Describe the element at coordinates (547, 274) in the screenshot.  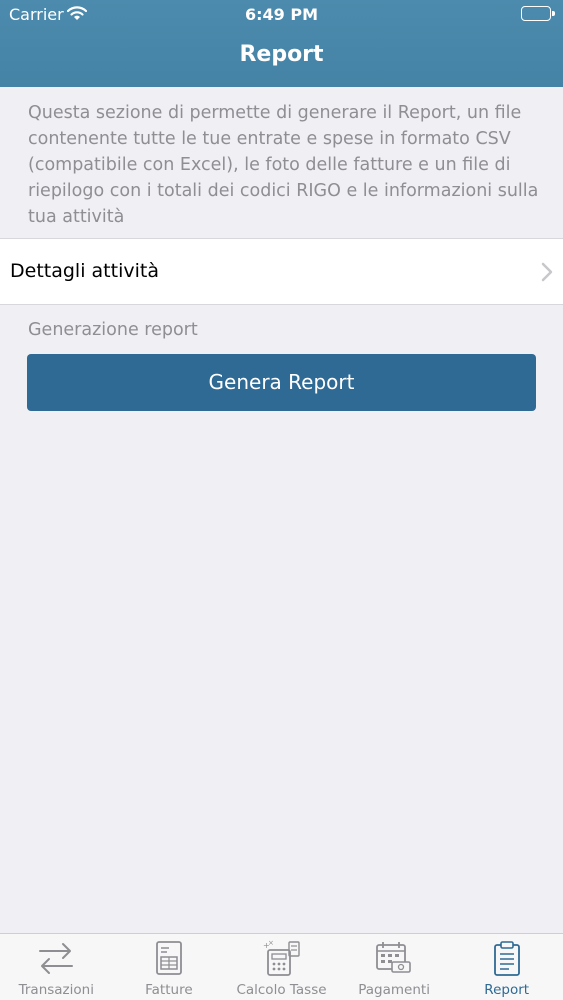
I see `chevron-right-icon` at that location.